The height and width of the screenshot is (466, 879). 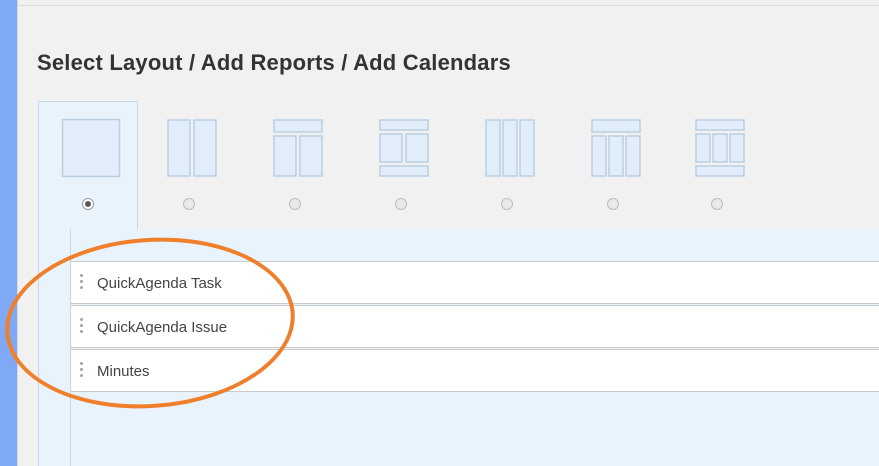 I want to click on layout-option-one-column, so click(x=91, y=168).